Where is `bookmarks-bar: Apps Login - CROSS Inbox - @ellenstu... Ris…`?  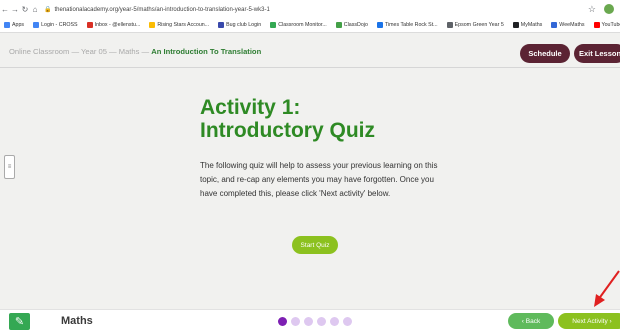 bookmarks-bar: Apps Login - CROSS Inbox - @ellenstu... Ris… is located at coordinates (310, 25).